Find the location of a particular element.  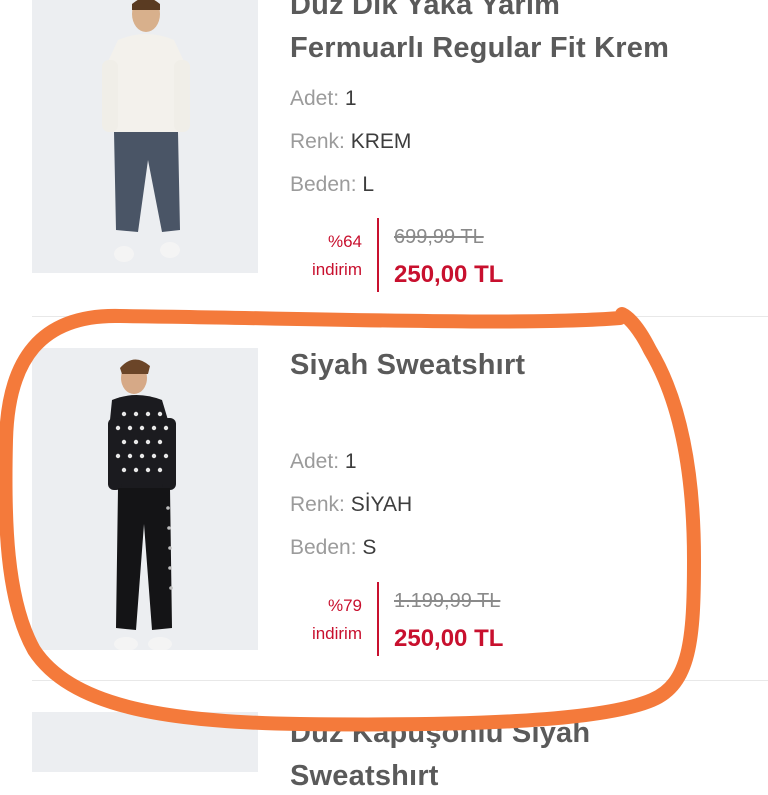

size-row: Beden: S is located at coordinates (333, 548).